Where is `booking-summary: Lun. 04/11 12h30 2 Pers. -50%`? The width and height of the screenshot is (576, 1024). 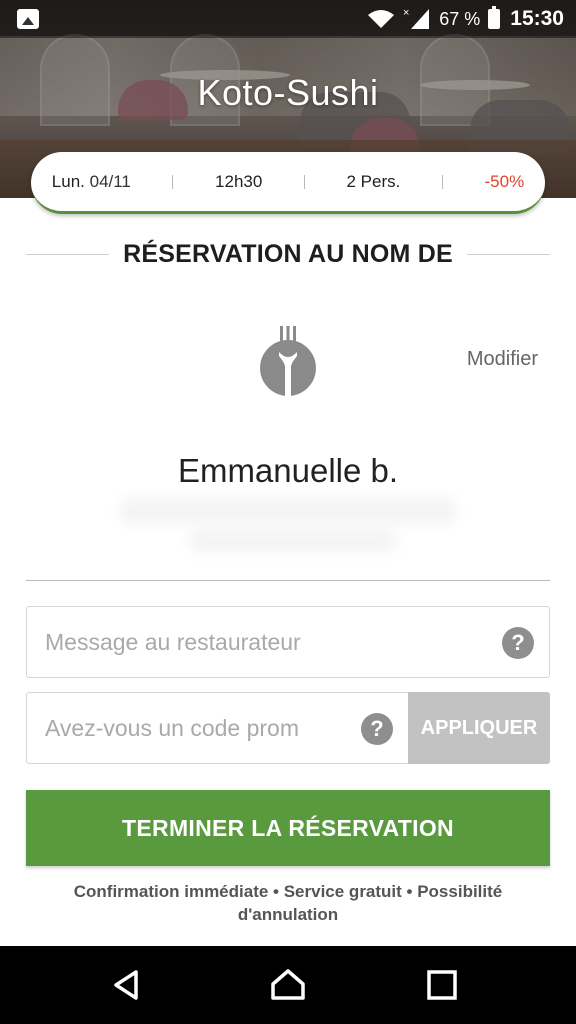 booking-summary: Lun. 04/11 12h30 2 Pers. -50% is located at coordinates (288, 183).